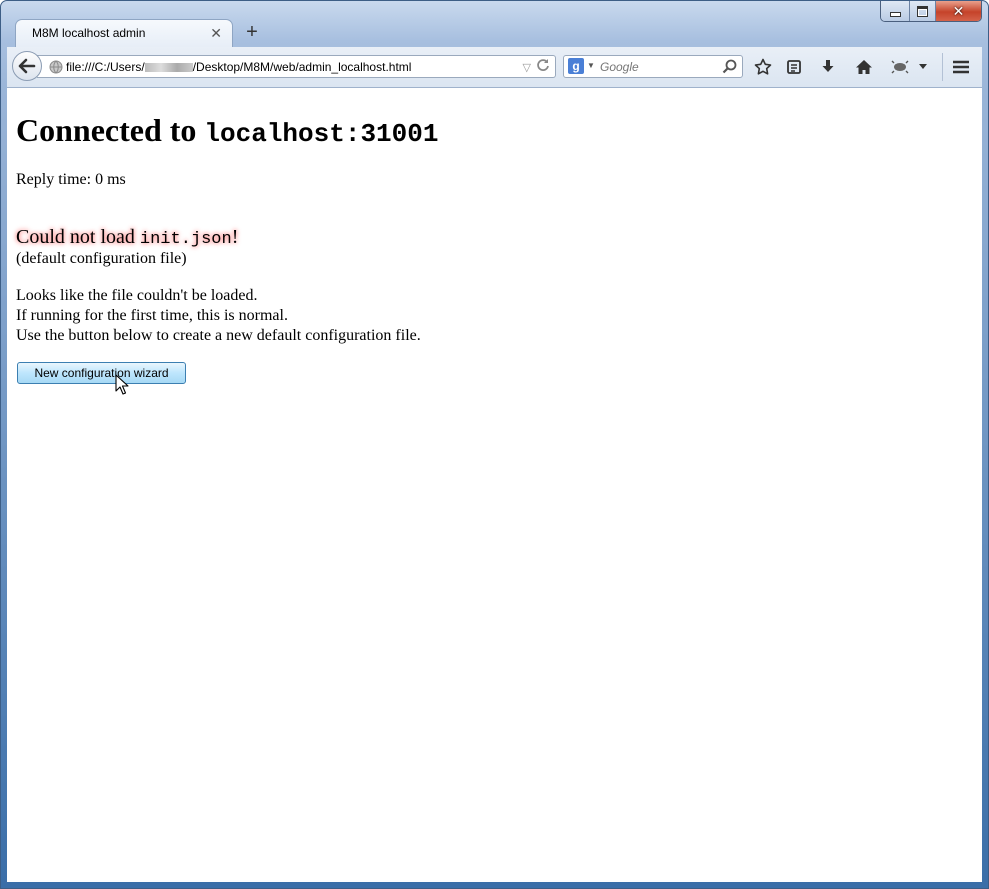 The image size is (989, 889). I want to click on window-controls: ✕, so click(931, 11).